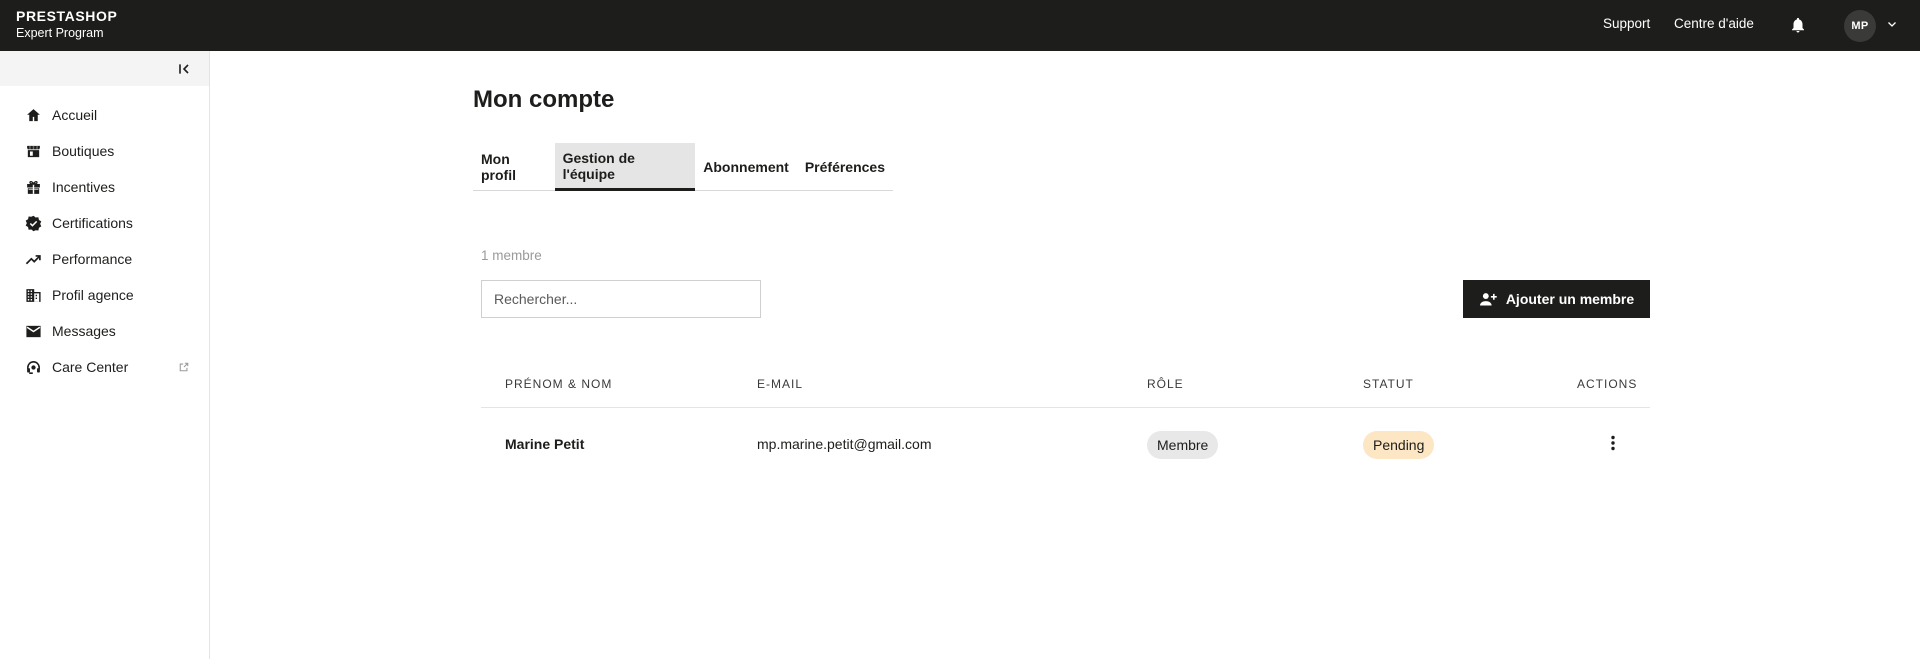  I want to click on sidebar-item-label: Care Center, so click(90, 367).